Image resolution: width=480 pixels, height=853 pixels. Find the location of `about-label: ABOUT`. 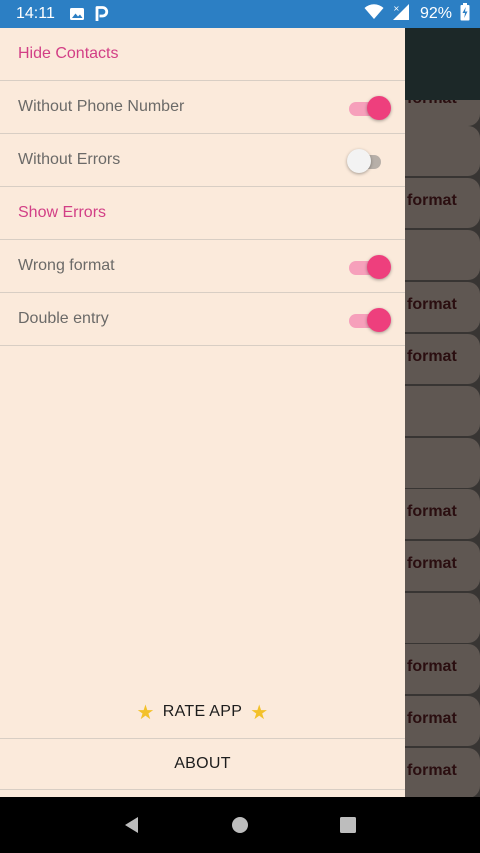

about-label: ABOUT is located at coordinates (202, 763).